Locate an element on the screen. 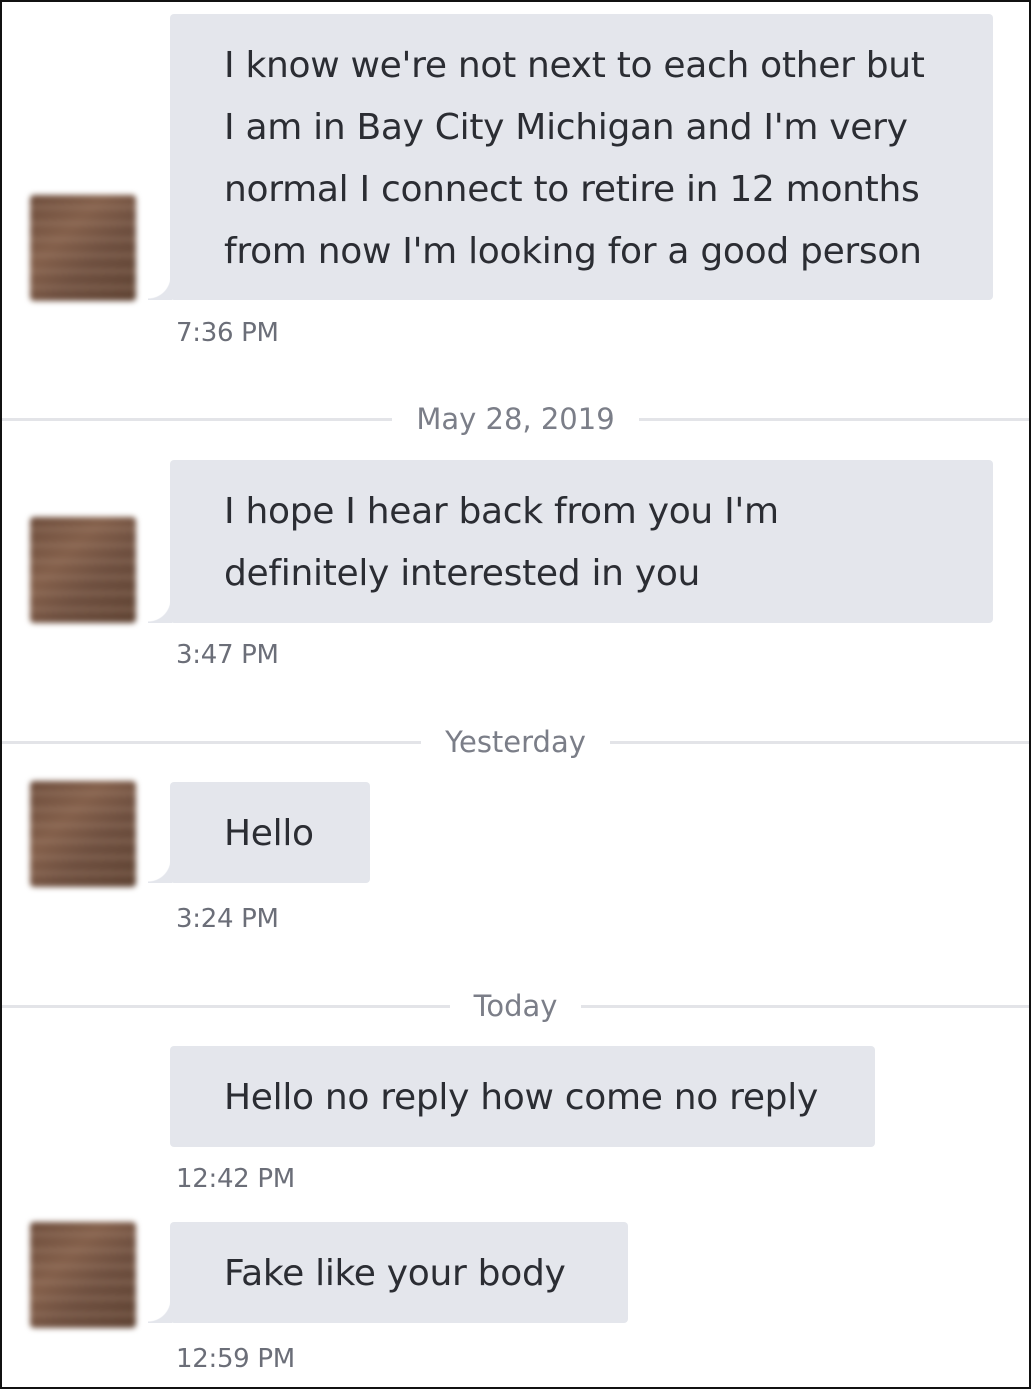 Image resolution: width=1031 pixels, height=1389 pixels. date-divider: Today is located at coordinates (515, 1006).